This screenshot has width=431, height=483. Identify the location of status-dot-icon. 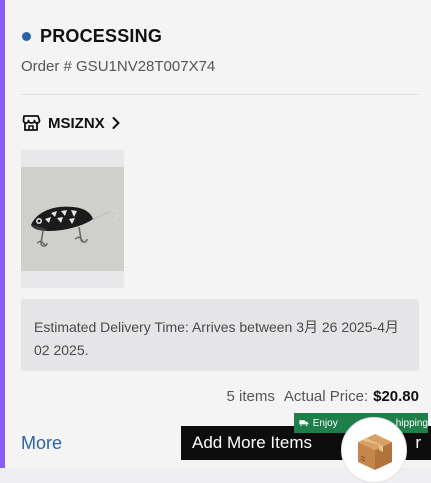
(26, 36).